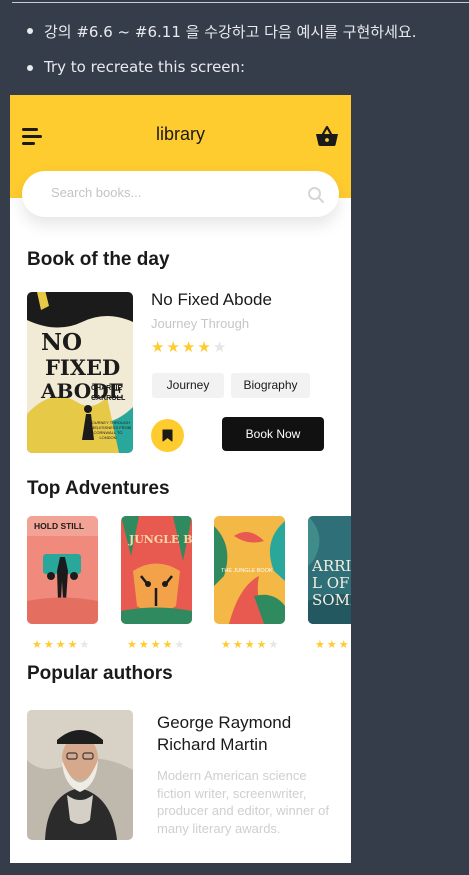  Describe the element at coordinates (331, 583) in the screenshot. I see `adventure-cover-title-4: ARRIVAL OF SOME` at that location.